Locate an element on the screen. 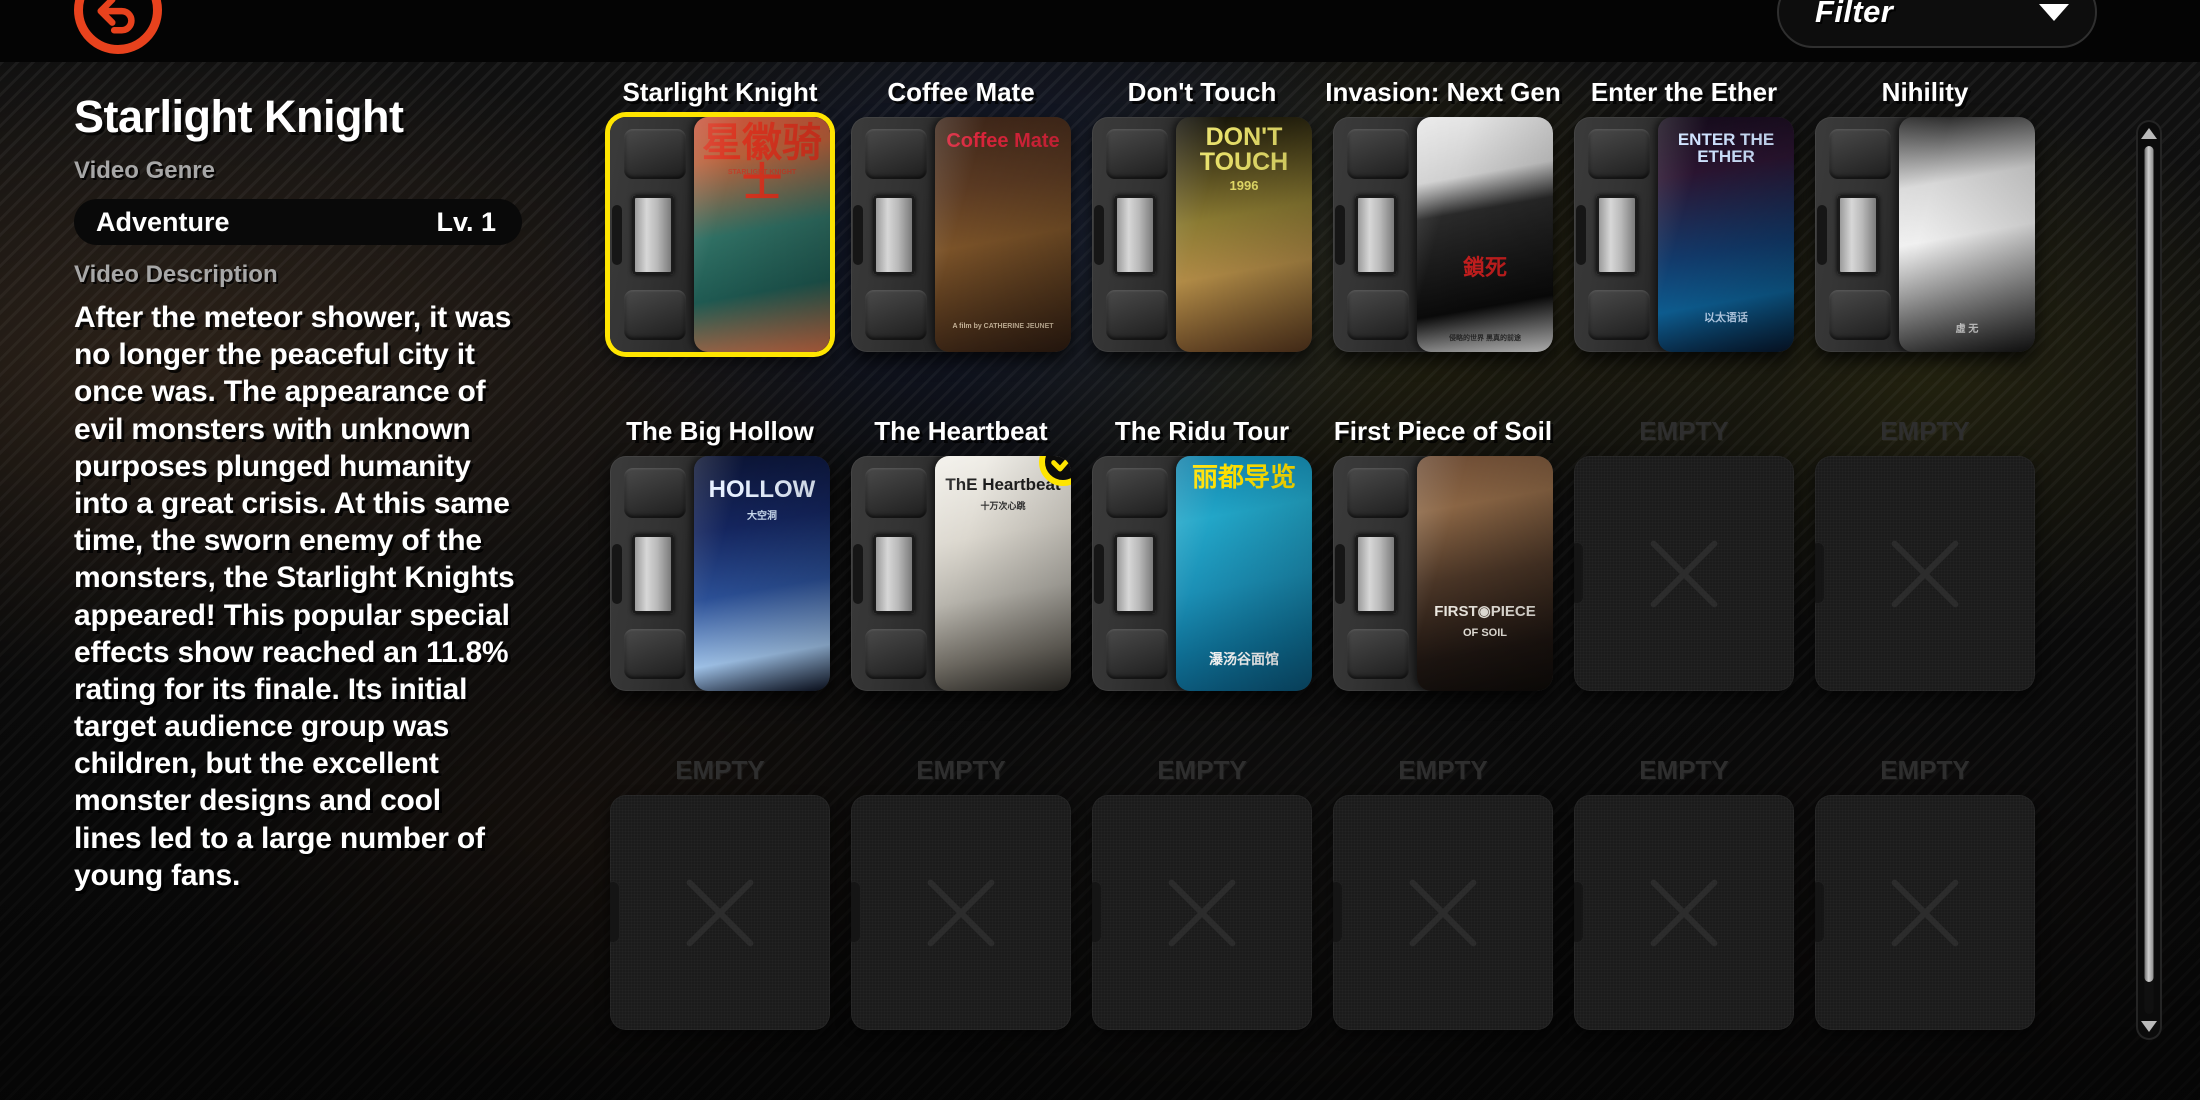 The width and height of the screenshot is (2200, 1100). vhs-cassette: 鎖死侵略的世界 黑真的前途 is located at coordinates (1443, 234).